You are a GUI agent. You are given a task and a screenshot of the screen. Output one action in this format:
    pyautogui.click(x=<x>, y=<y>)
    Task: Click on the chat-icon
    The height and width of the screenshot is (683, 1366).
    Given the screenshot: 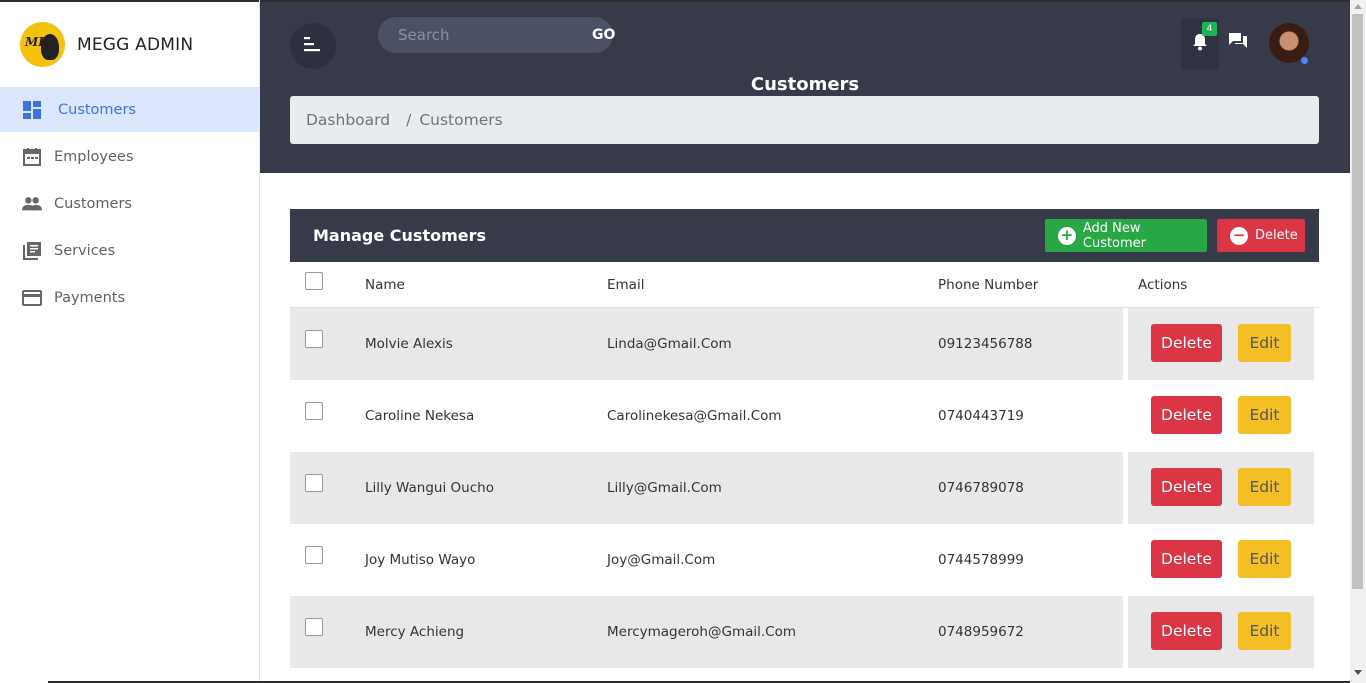 What is the action you would take?
    pyautogui.click(x=1238, y=43)
    